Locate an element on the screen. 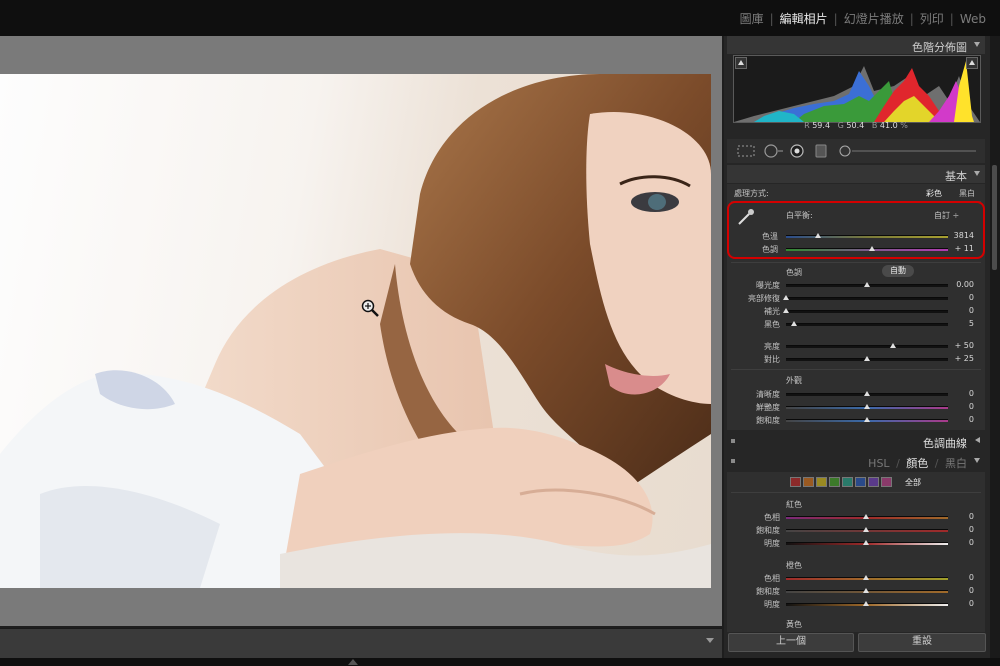  red-lum-thumb is located at coordinates (866, 542).